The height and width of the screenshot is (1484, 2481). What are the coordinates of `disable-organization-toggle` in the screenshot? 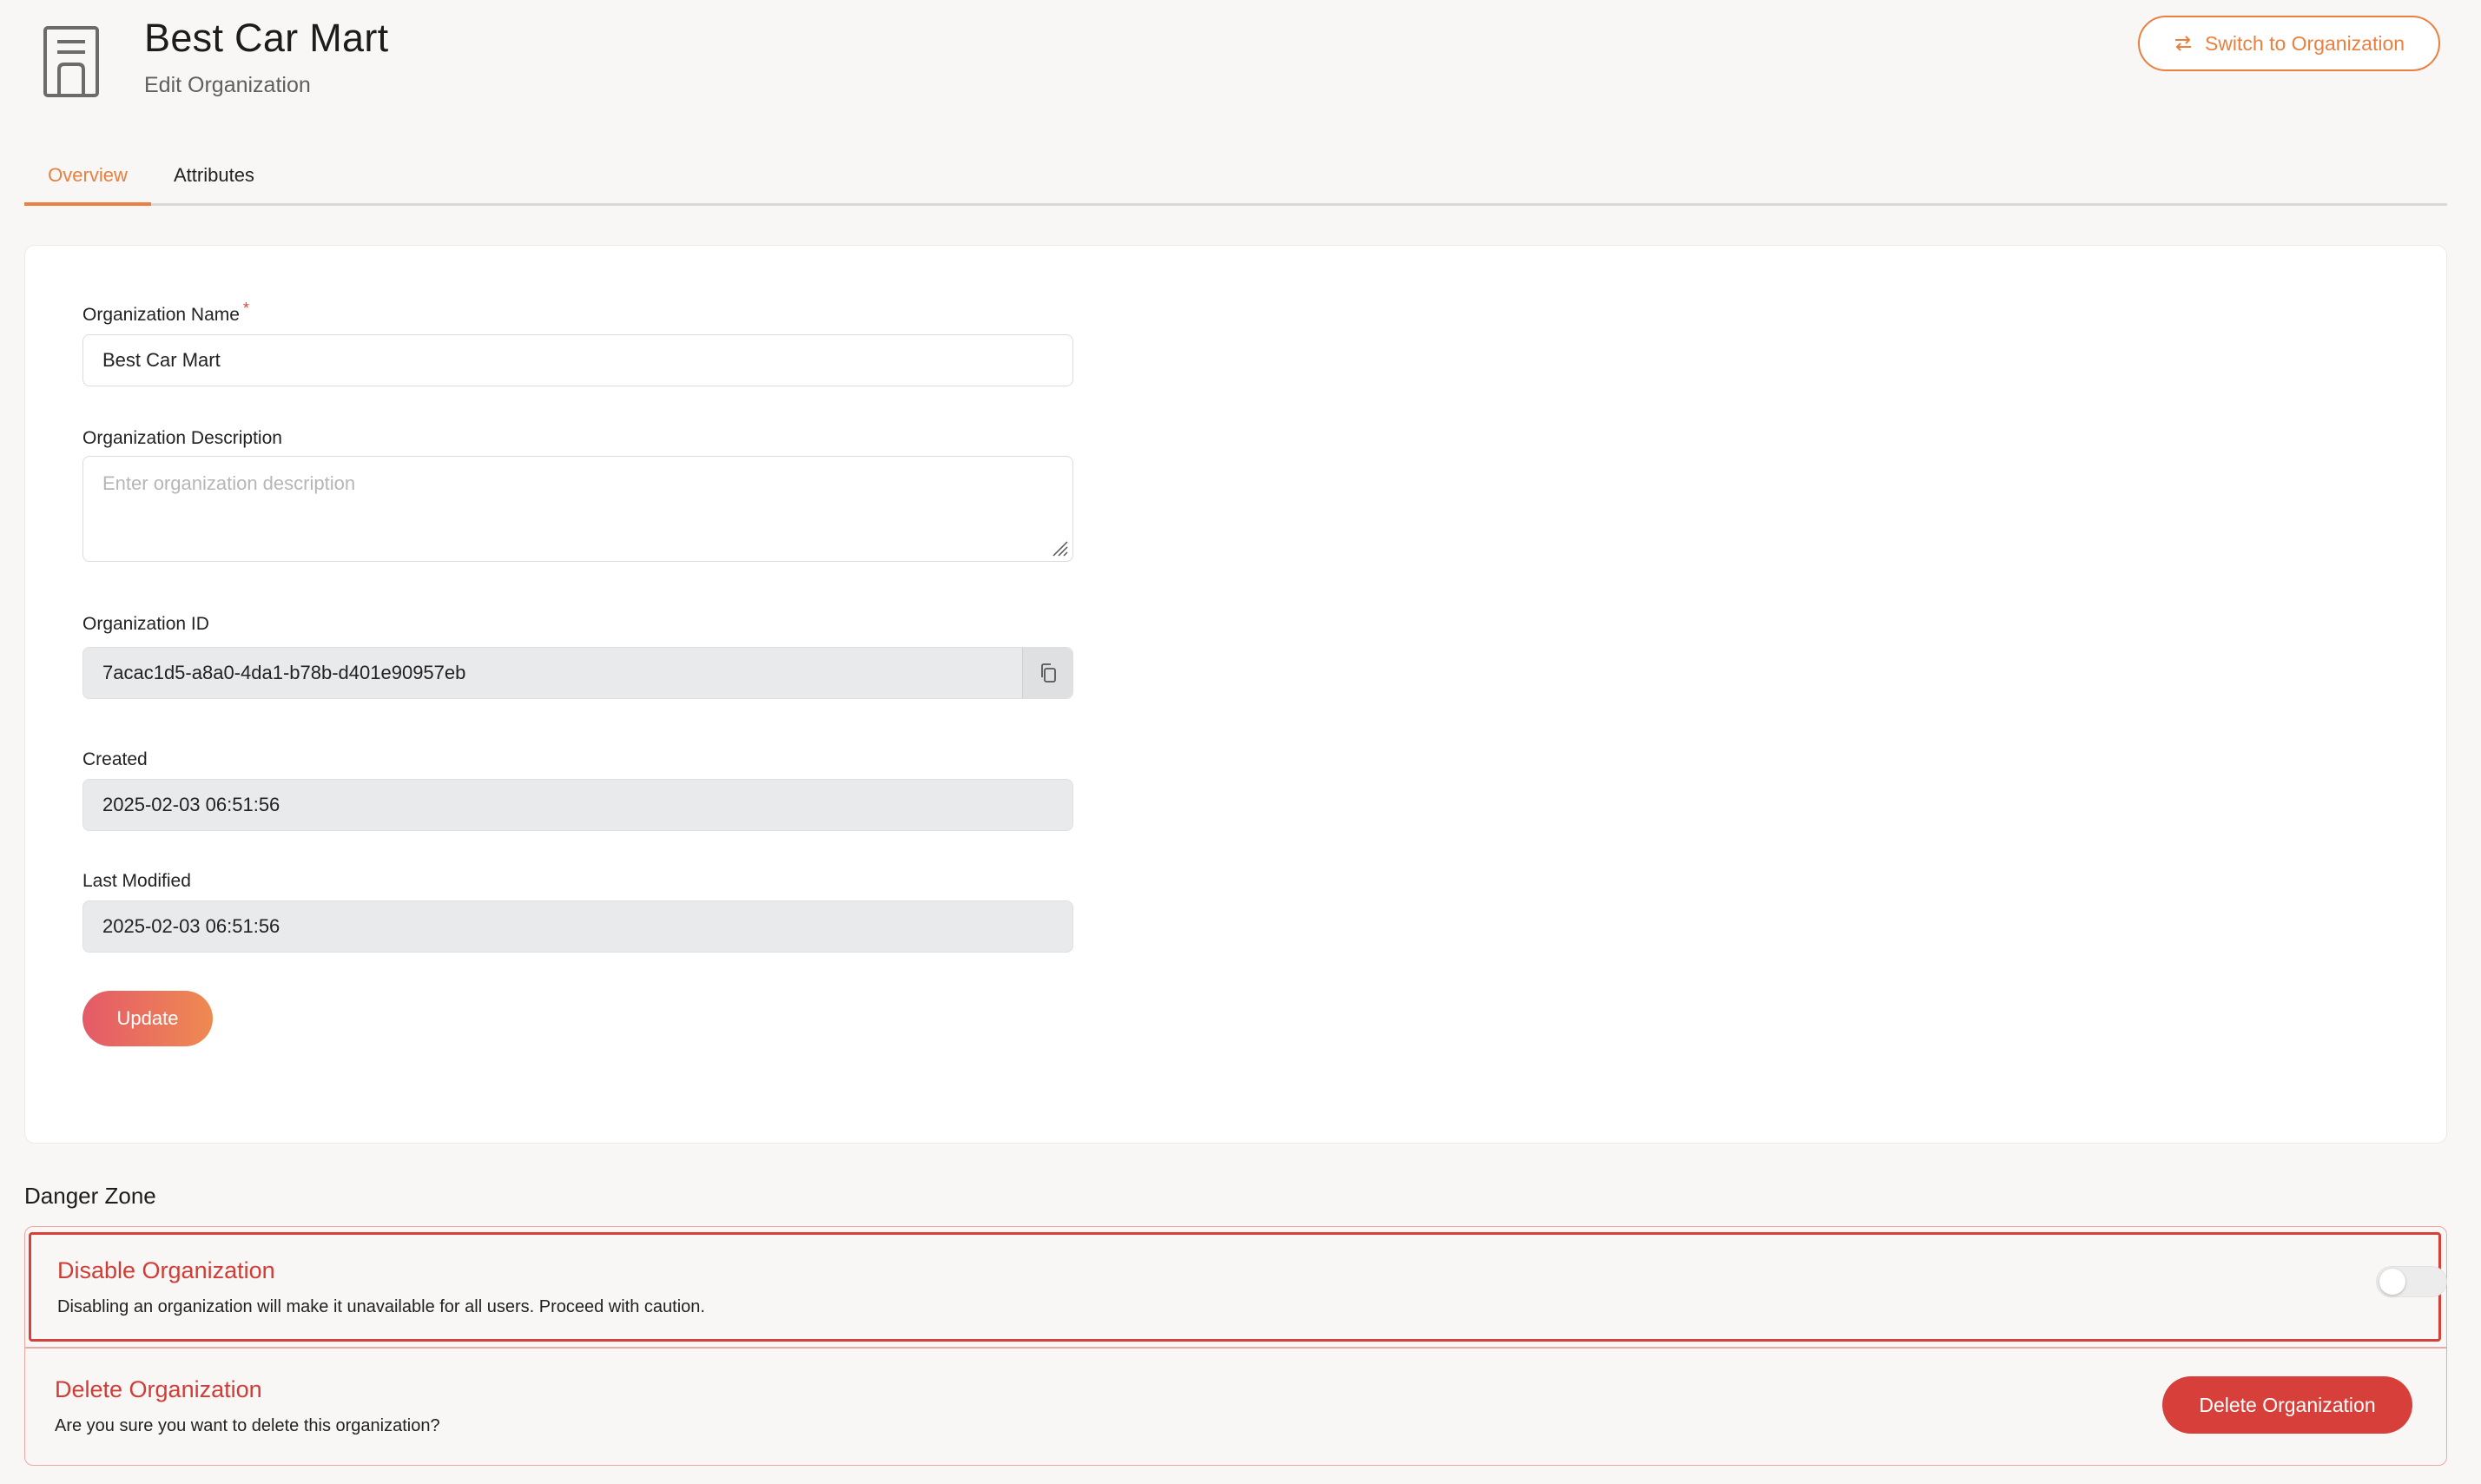 It's located at (2411, 1281).